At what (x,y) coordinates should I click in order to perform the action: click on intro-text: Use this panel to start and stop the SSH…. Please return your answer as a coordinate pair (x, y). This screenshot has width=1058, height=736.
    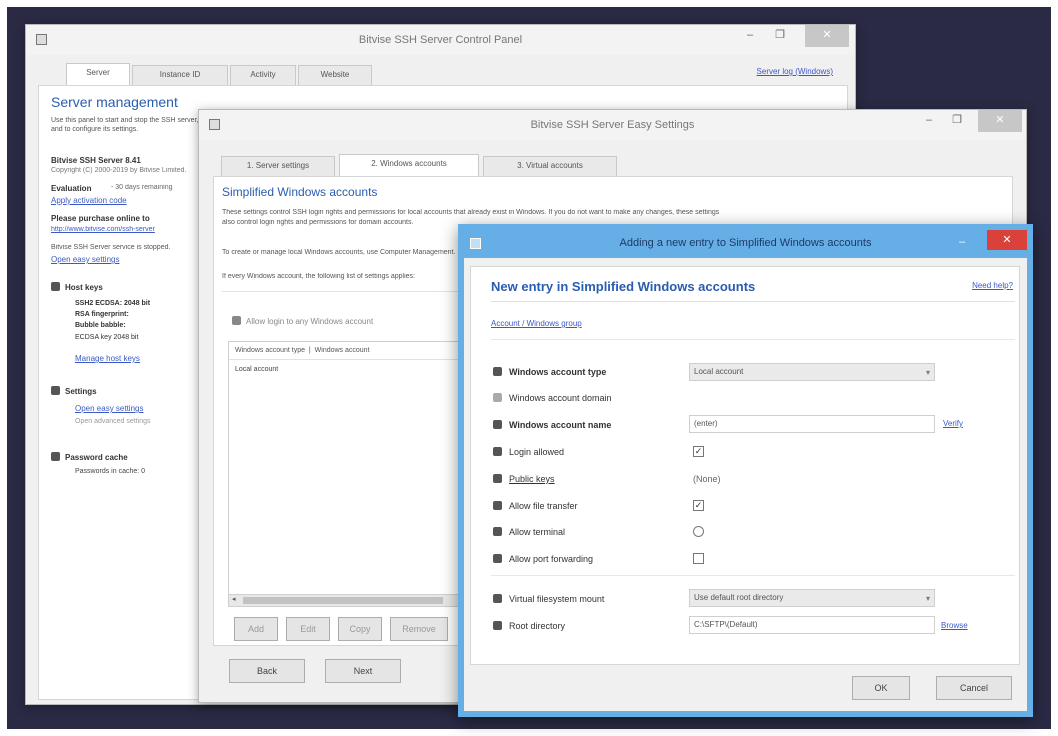
    Looking at the image, I should click on (125, 125).